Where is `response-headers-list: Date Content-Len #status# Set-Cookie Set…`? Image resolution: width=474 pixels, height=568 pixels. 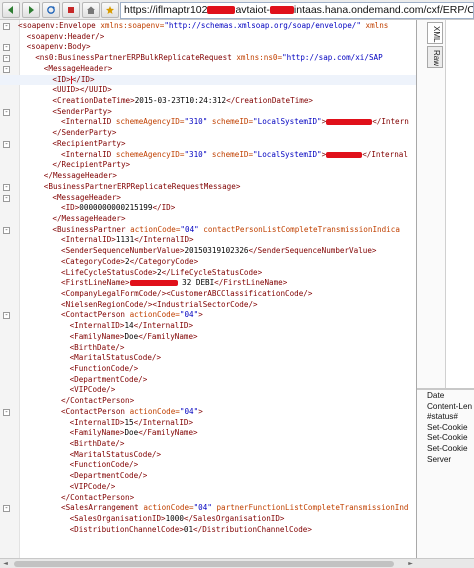
response-headers-list: Date Content-Len #status# Set-Cookie Set… is located at coordinates (450, 428).